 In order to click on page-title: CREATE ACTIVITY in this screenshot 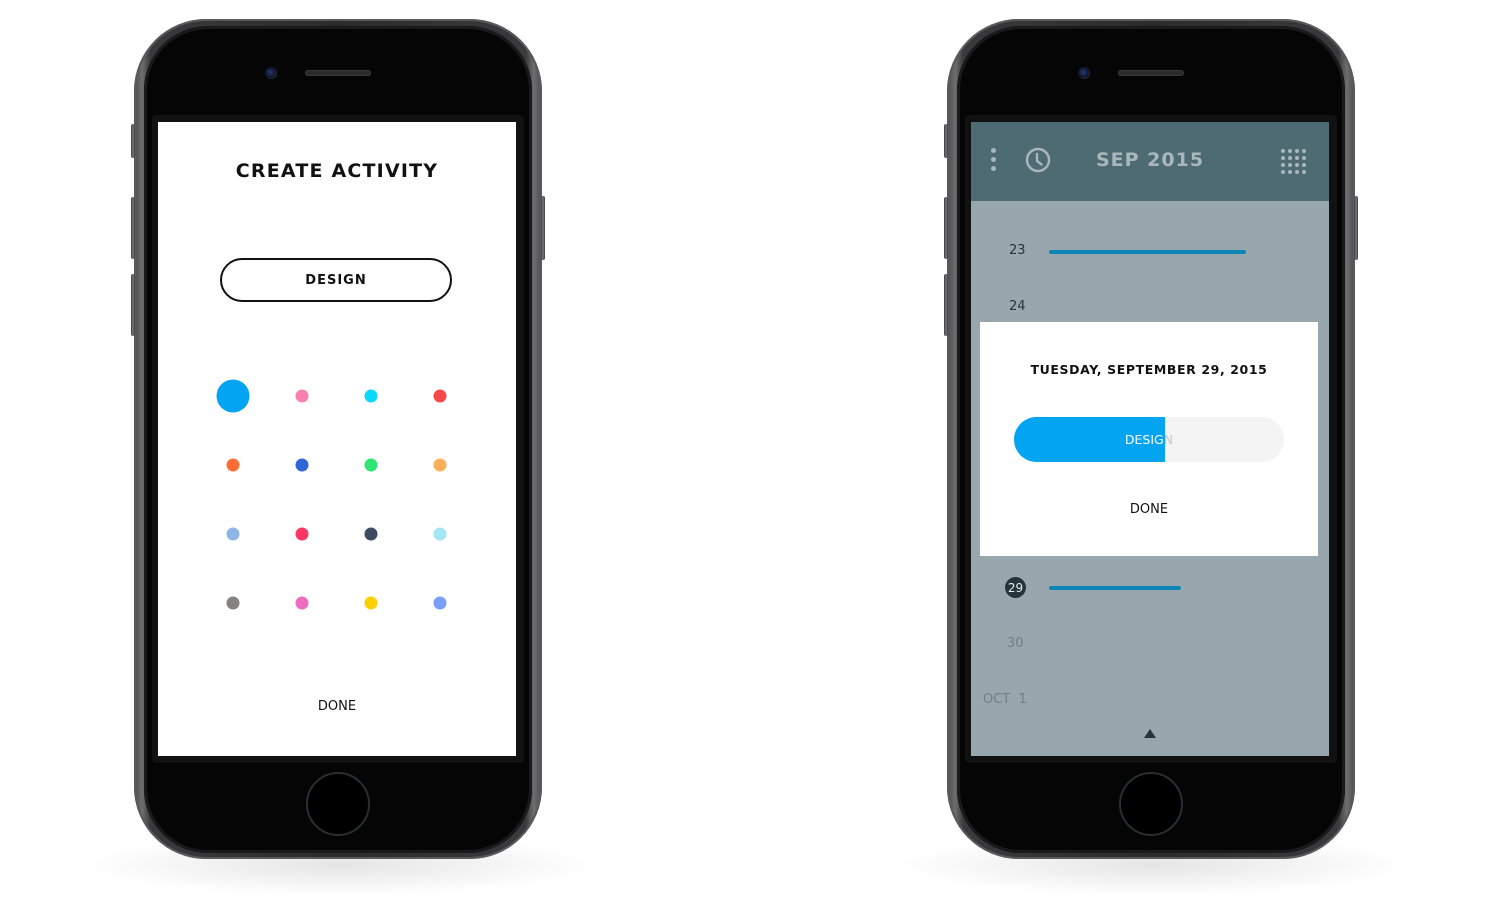, I will do `click(337, 171)`.